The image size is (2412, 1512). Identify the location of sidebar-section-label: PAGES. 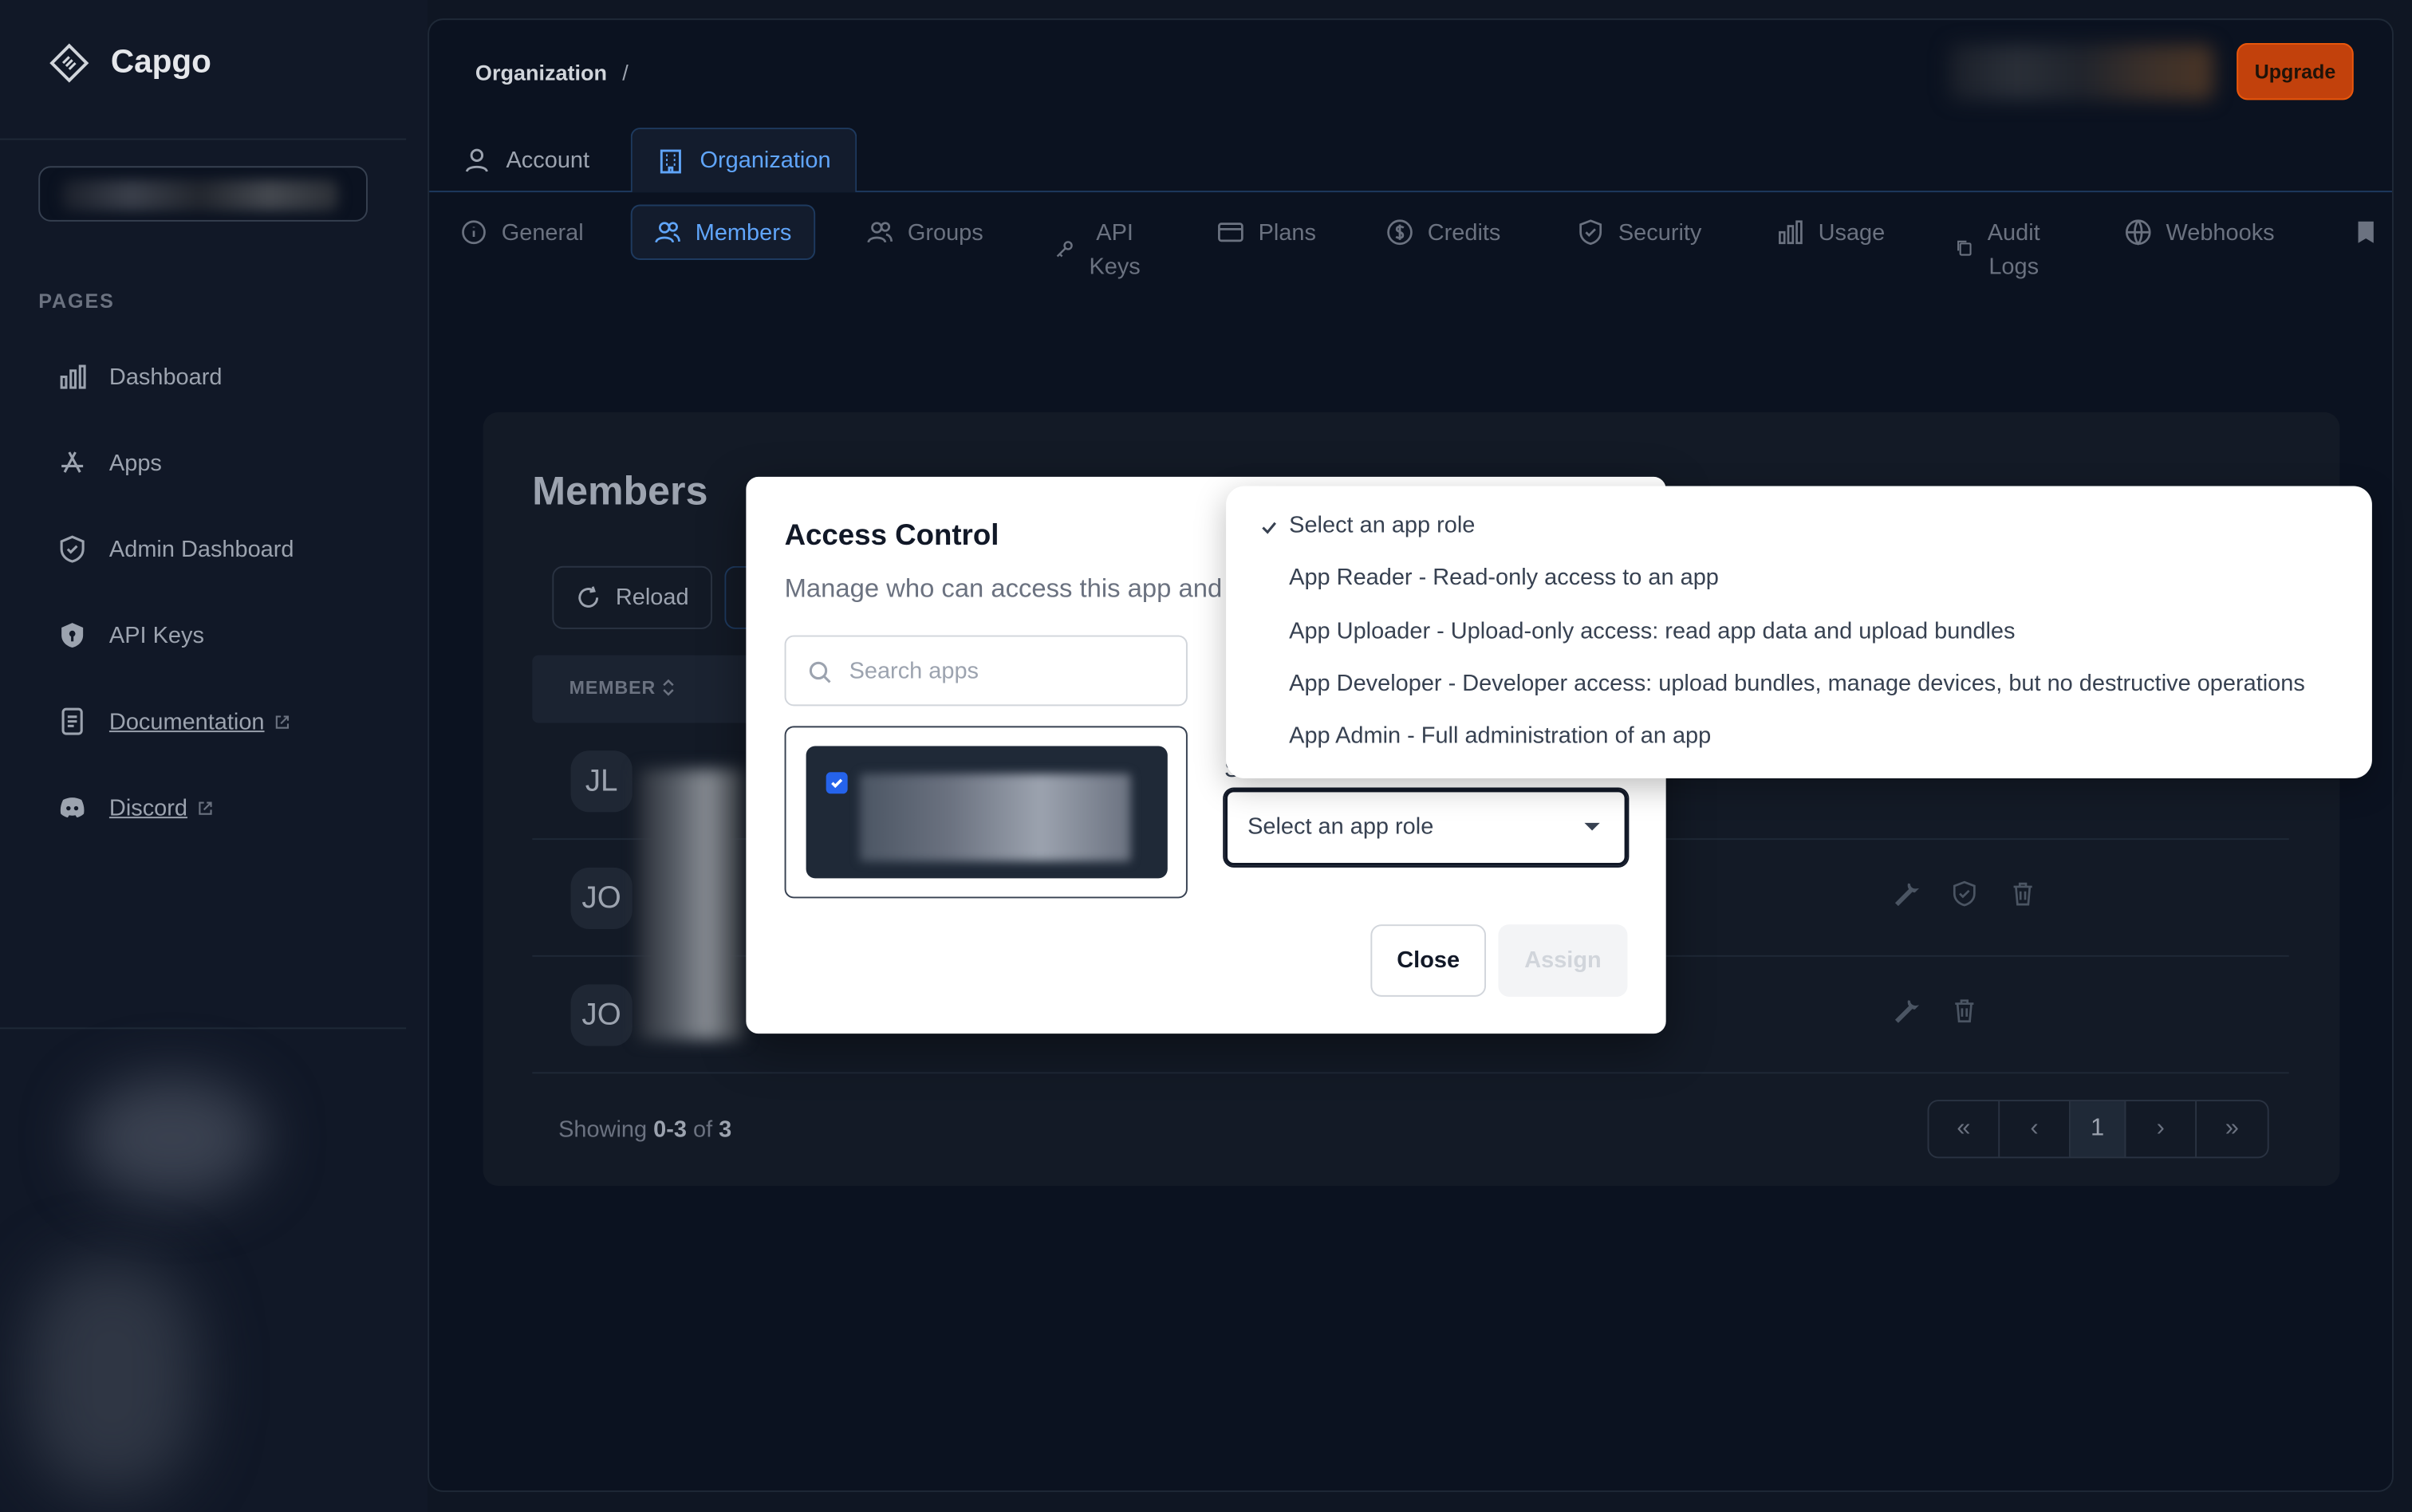
(77, 301).